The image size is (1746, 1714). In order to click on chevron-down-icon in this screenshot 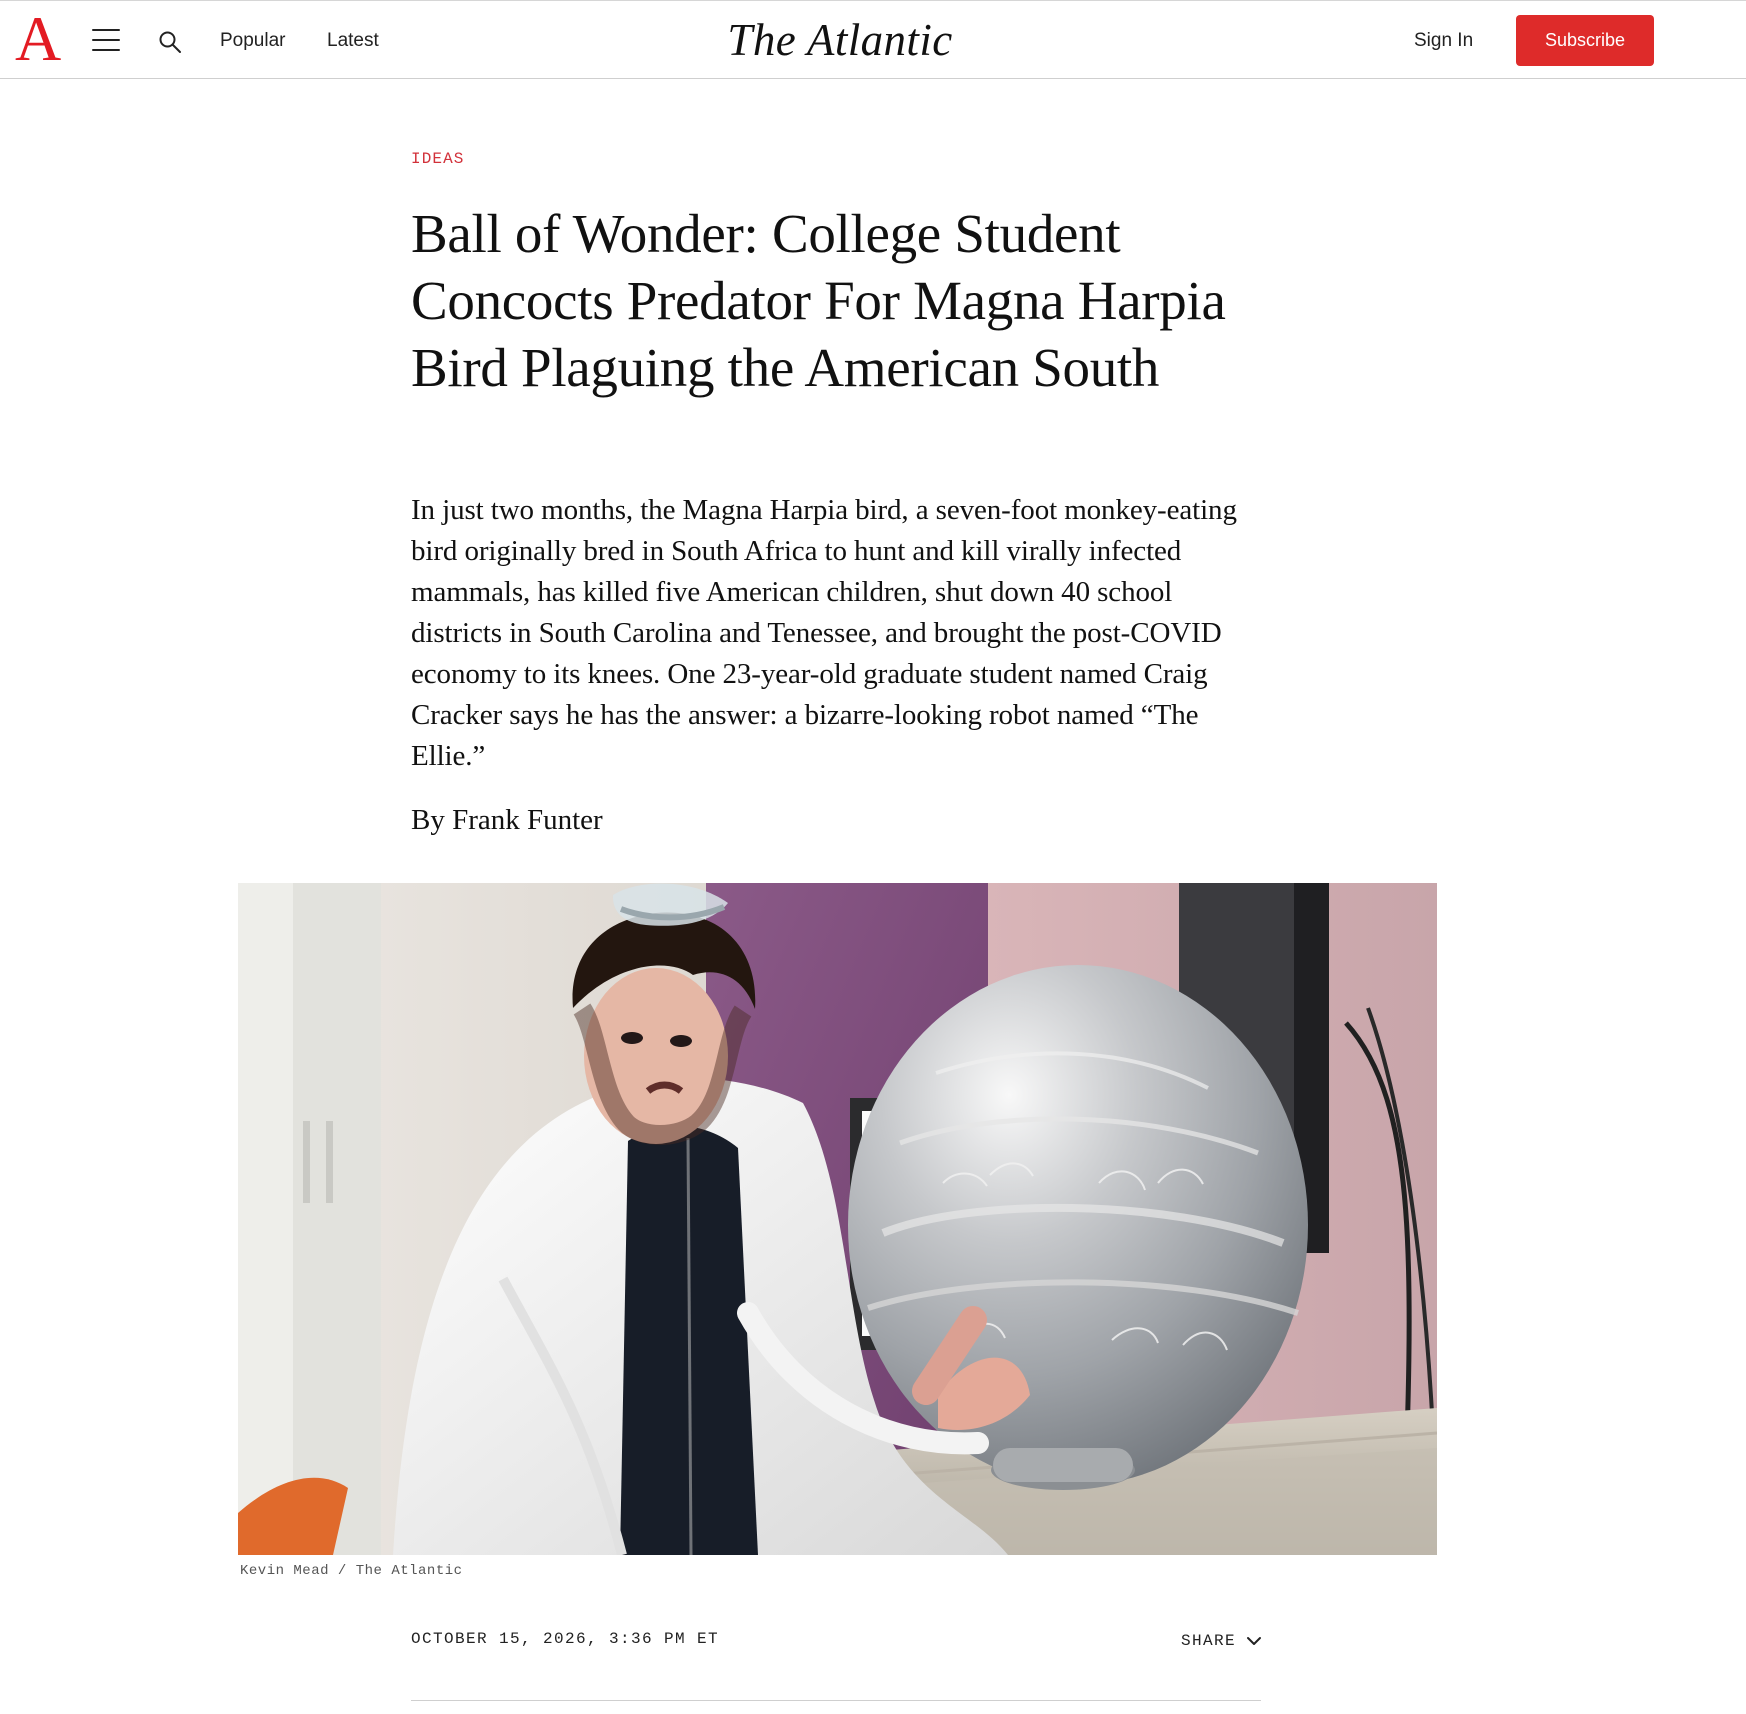, I will do `click(1254, 1641)`.